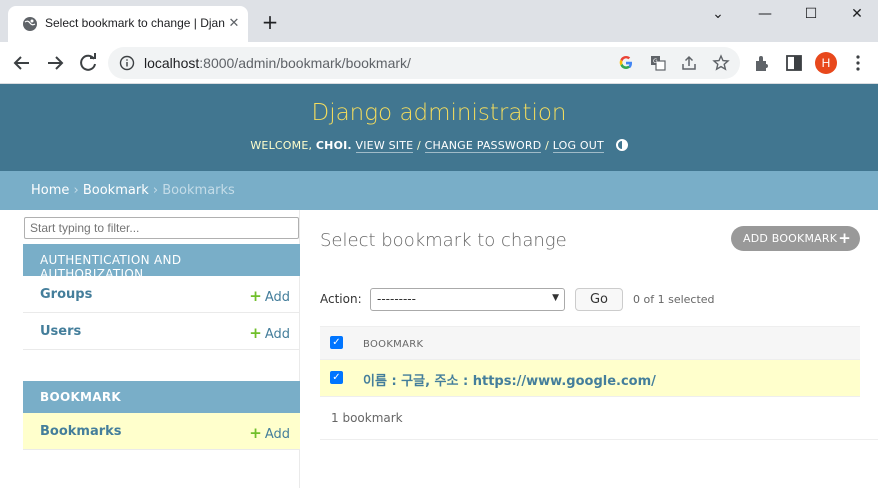  Describe the element at coordinates (269, 433) in the screenshot. I see `add-bookmarks-link: + Add` at that location.